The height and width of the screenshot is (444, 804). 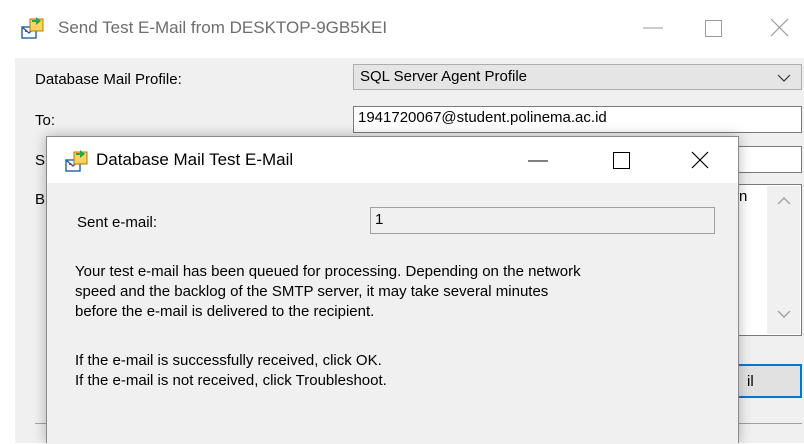 What do you see at coordinates (482, 117) in the screenshot?
I see `to-input-value: 1941720067@student.polinema.ac.id` at bounding box center [482, 117].